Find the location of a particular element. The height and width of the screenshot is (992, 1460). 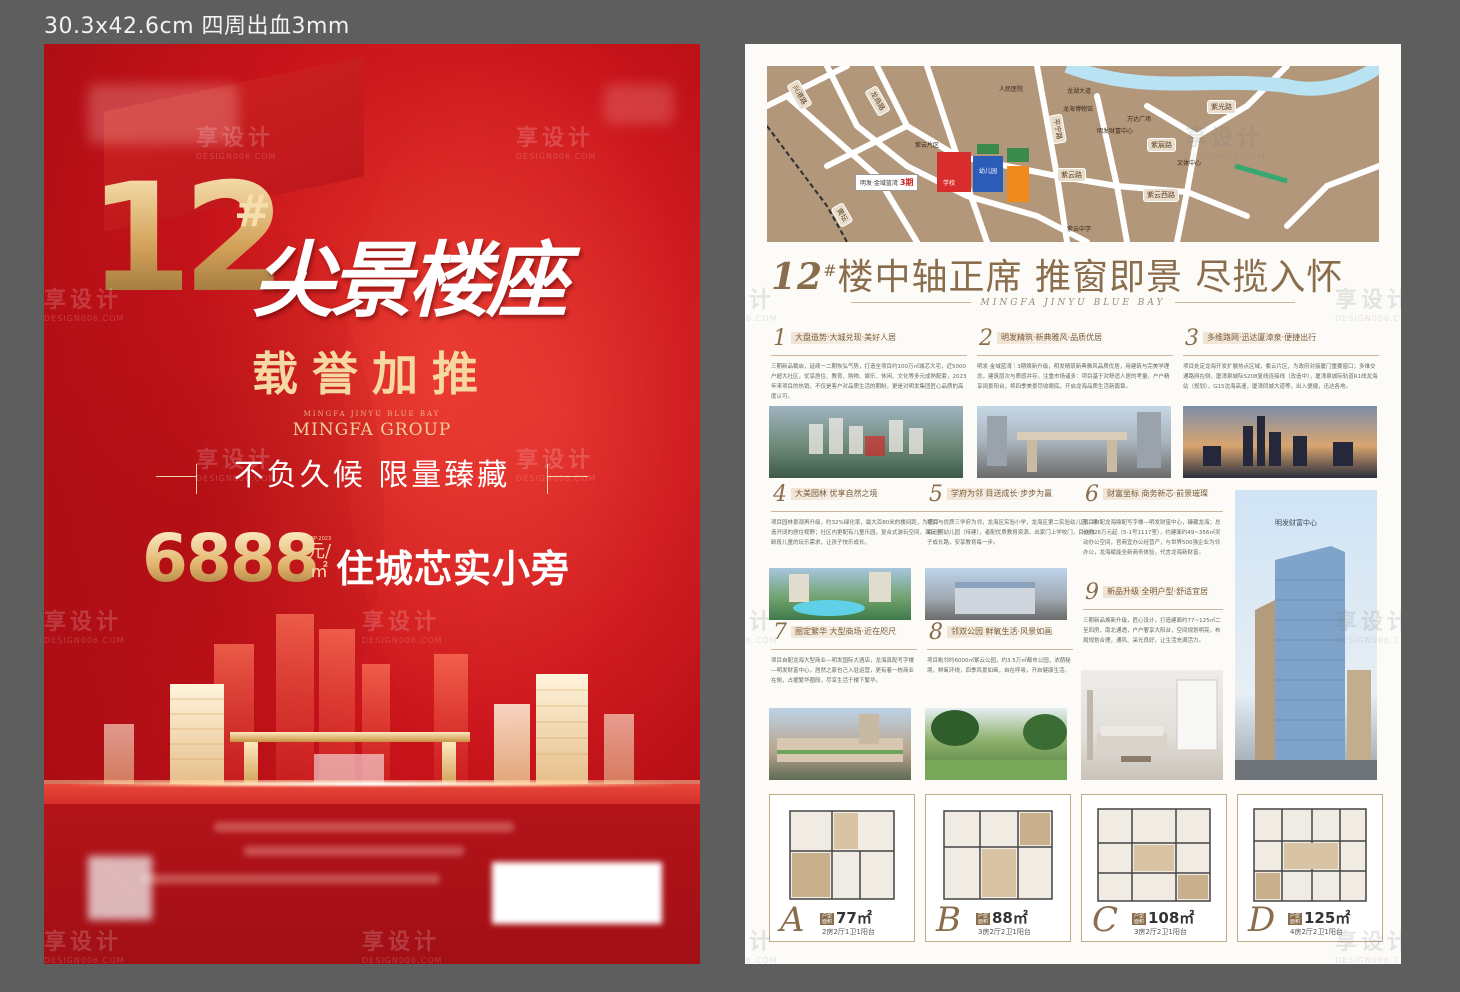

commercial-photo is located at coordinates (840, 744).